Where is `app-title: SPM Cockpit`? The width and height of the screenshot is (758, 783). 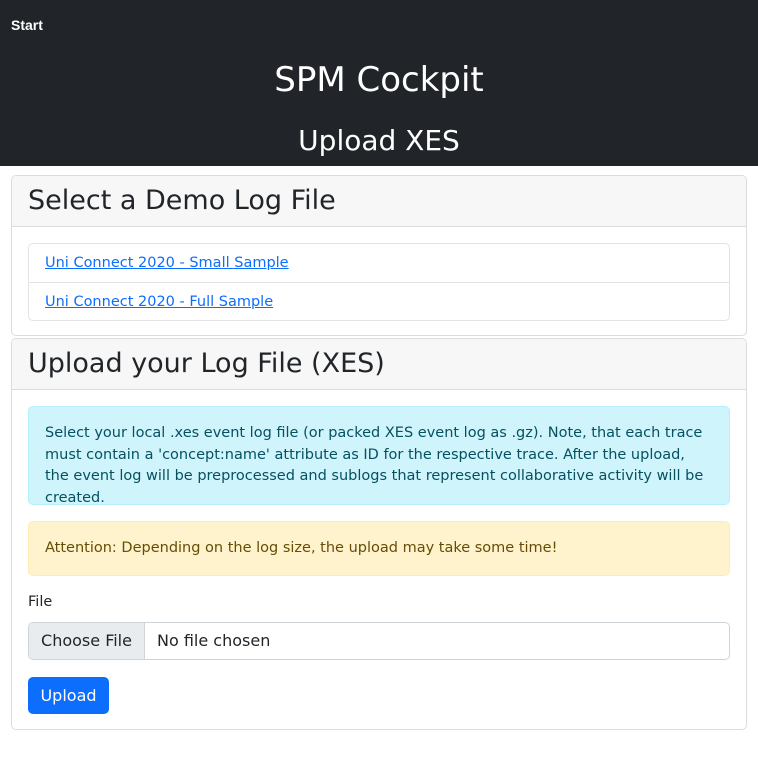
app-title: SPM Cockpit is located at coordinates (379, 80).